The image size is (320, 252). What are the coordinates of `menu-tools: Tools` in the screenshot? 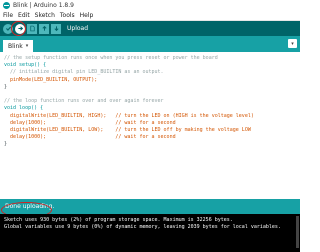 It's located at (67, 15).